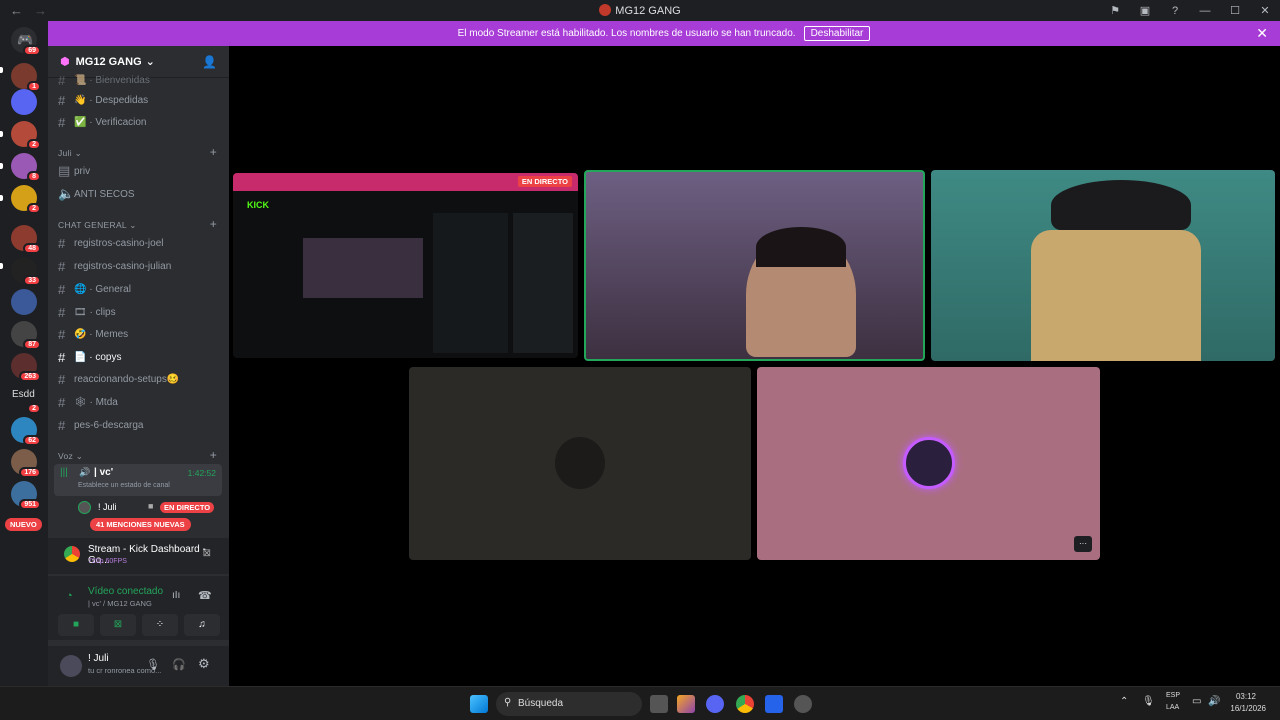 The height and width of the screenshot is (720, 1280). Describe the element at coordinates (108, 61) in the screenshot. I see `server-name: MG12 GANG` at that location.